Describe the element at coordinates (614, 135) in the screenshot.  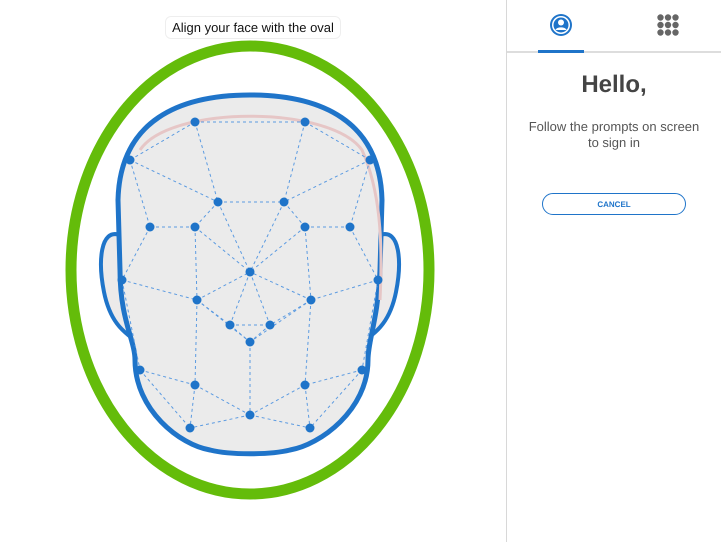
I see `sign-in-instructions: Follow the prompts on screen to sign in` at that location.